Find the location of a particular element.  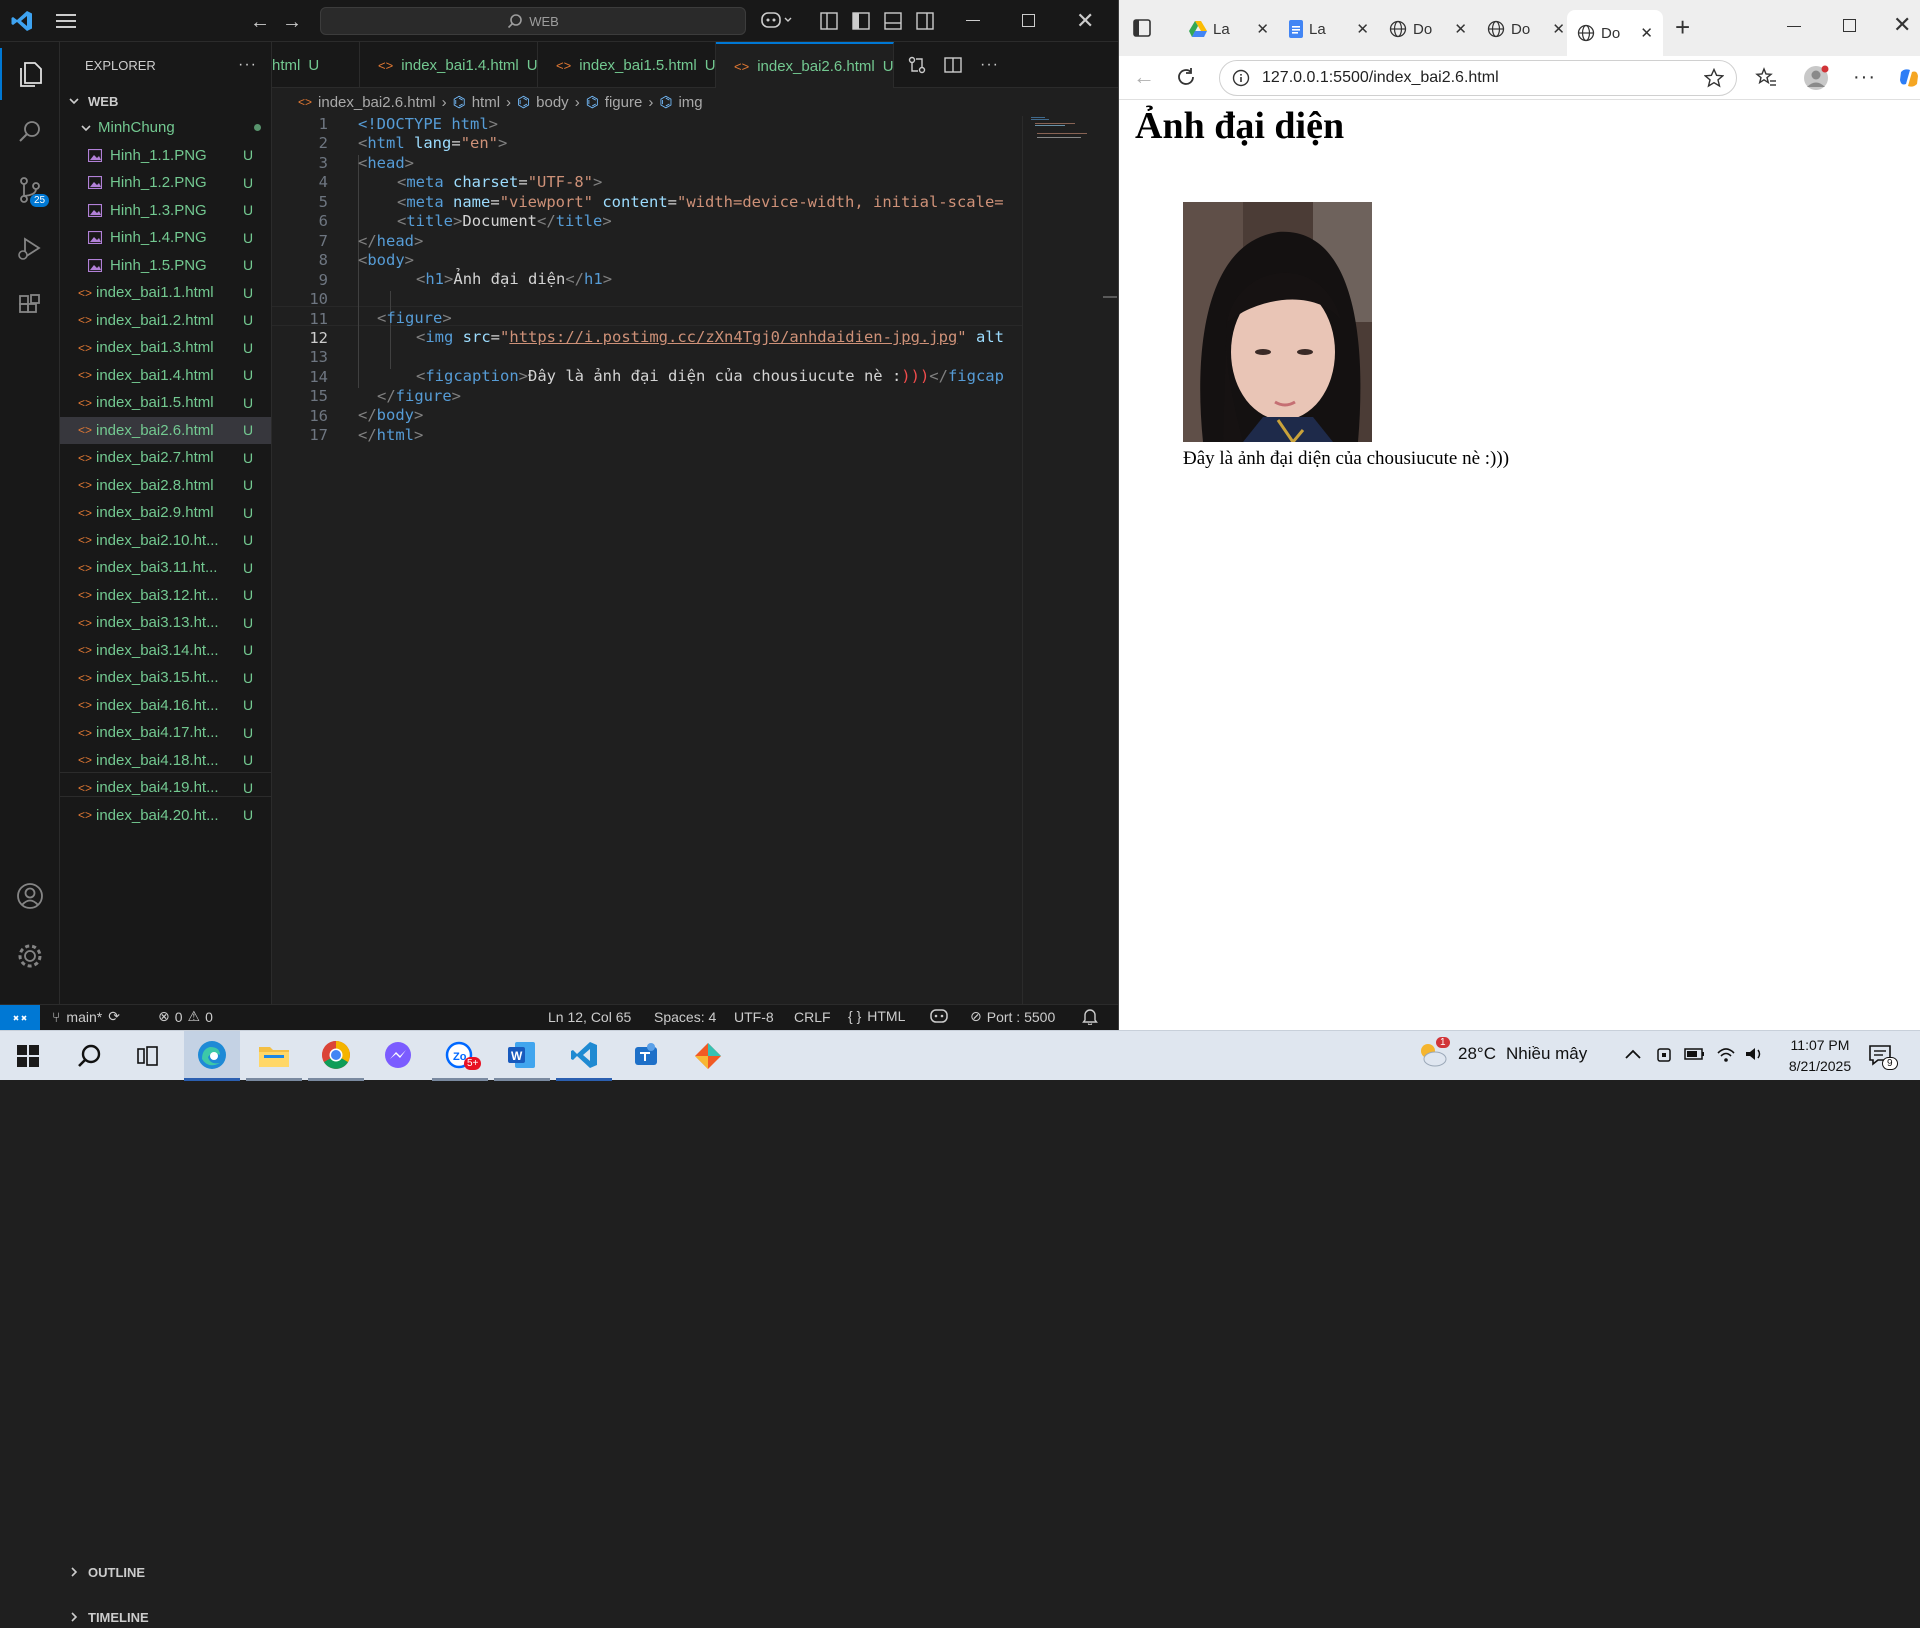

close-window-button: ✕ is located at coordinates (1902, 25).